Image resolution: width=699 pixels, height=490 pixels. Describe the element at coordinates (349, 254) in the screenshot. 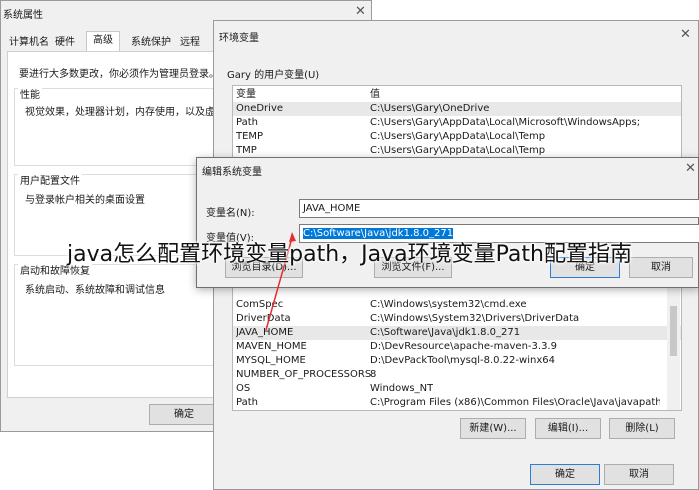

I see `overlay-caption: java怎么配置环境变量path，Java环境变量Path配置指南` at that location.